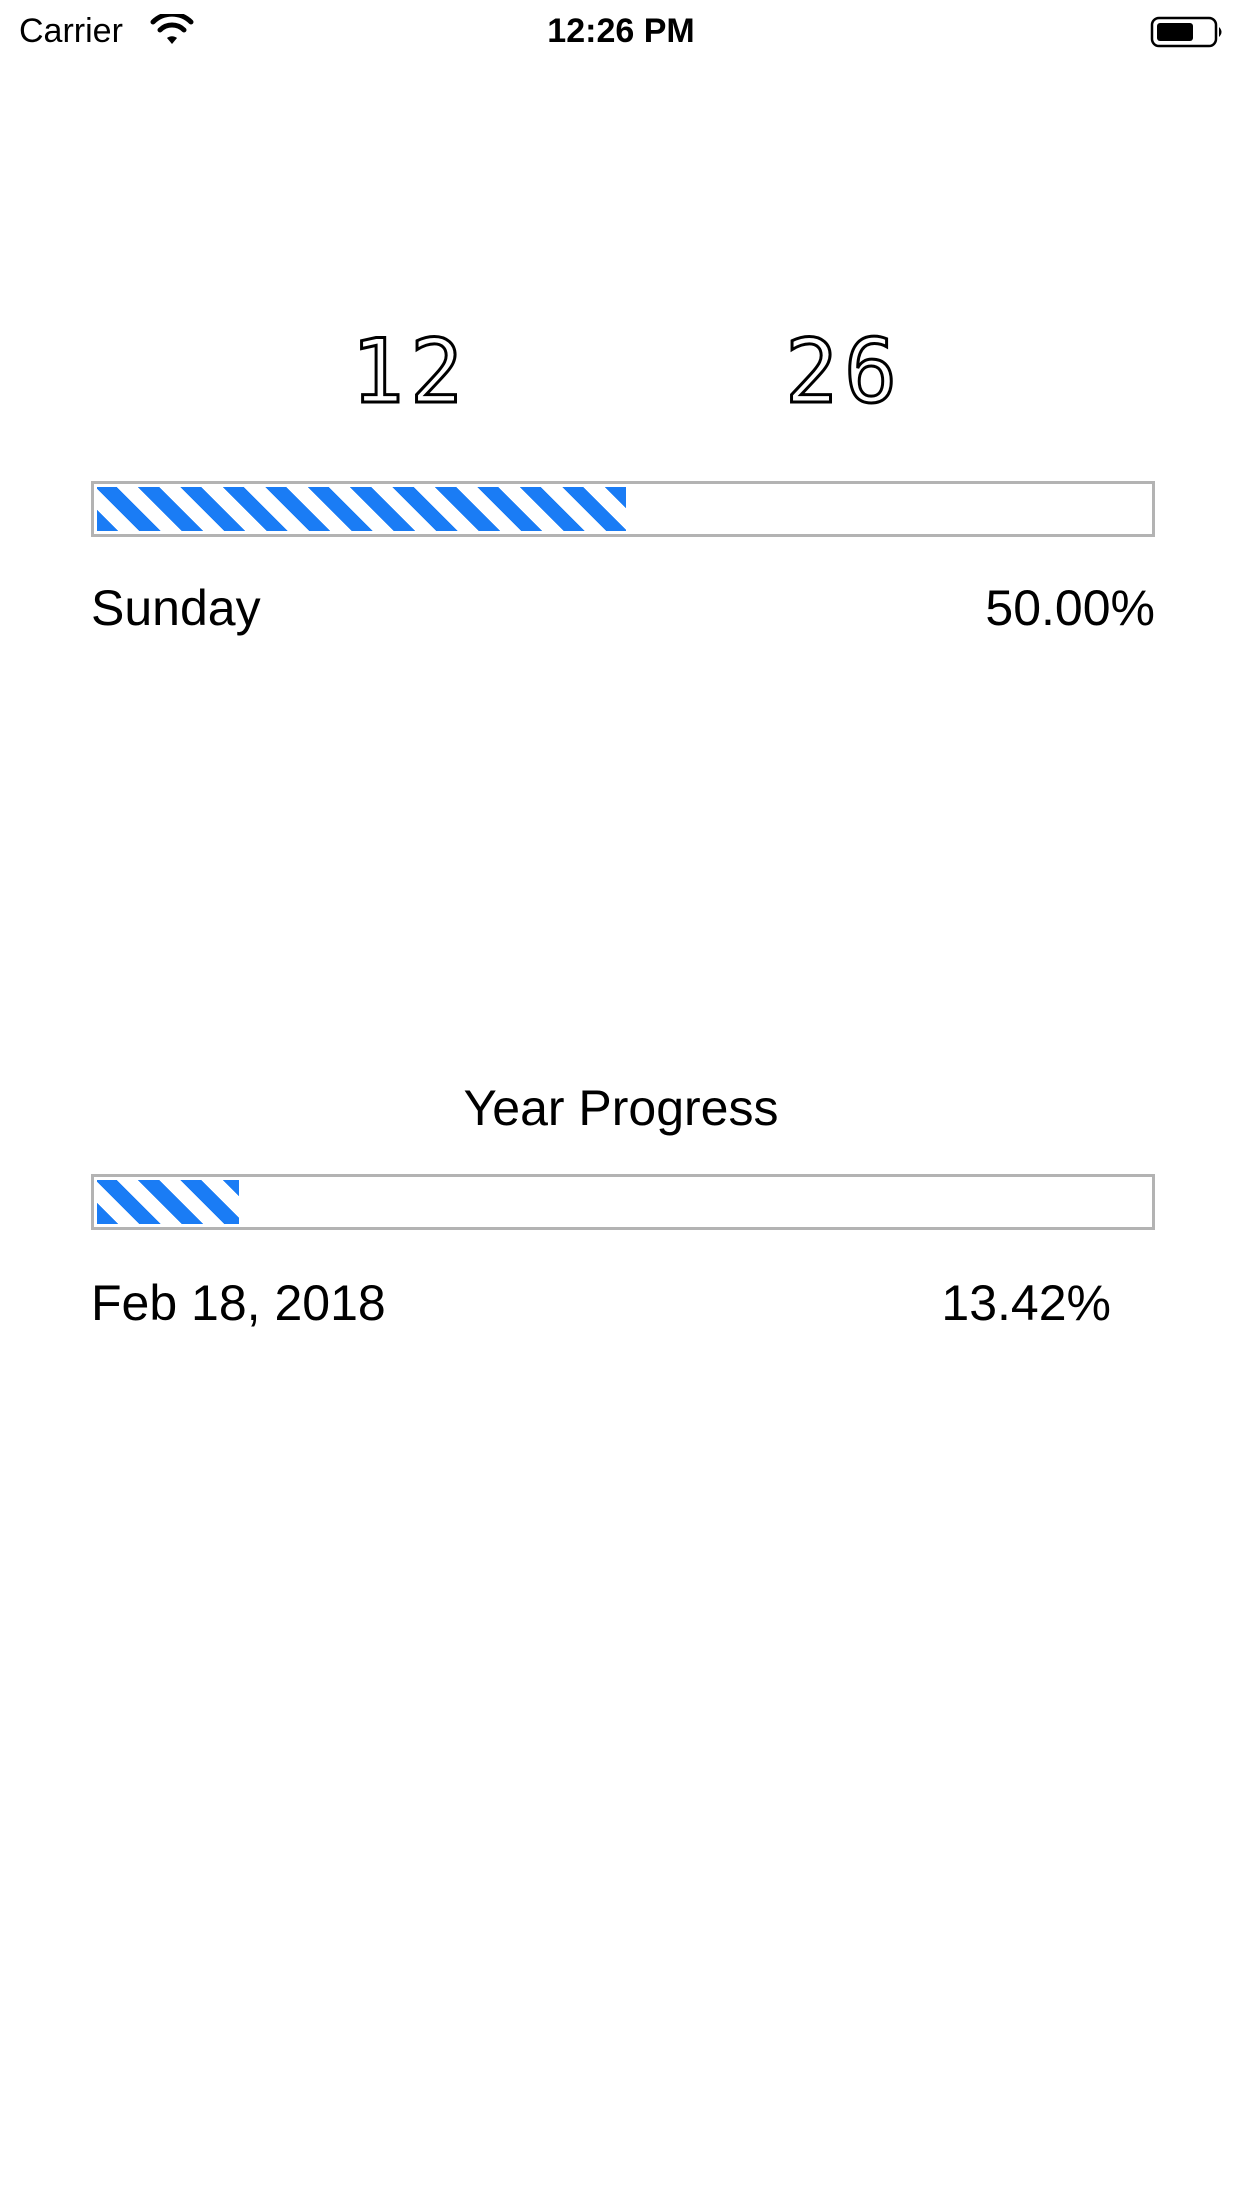 The height and width of the screenshot is (2208, 1242). Describe the element at coordinates (1186, 32) in the screenshot. I see `battery-icon` at that location.